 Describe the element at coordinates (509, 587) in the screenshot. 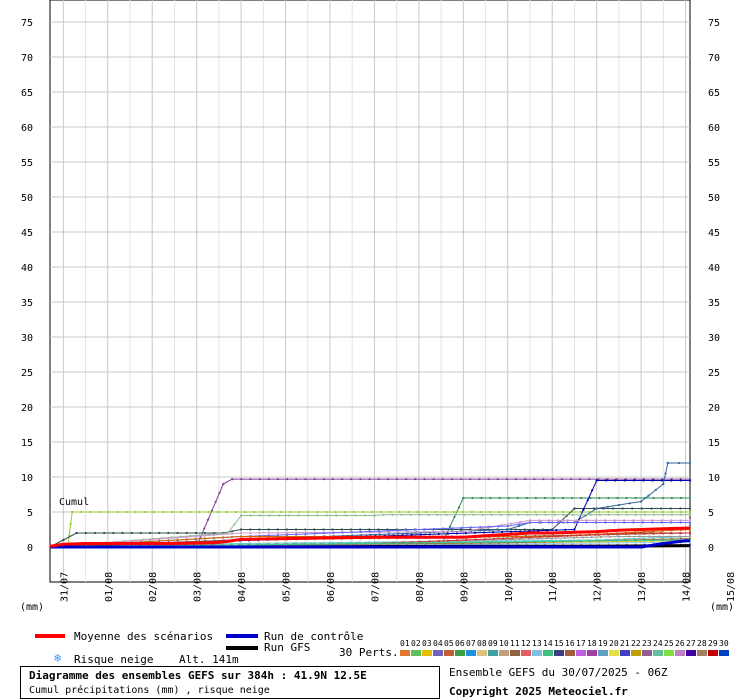

I see `x-tick-label: 10/08` at that location.